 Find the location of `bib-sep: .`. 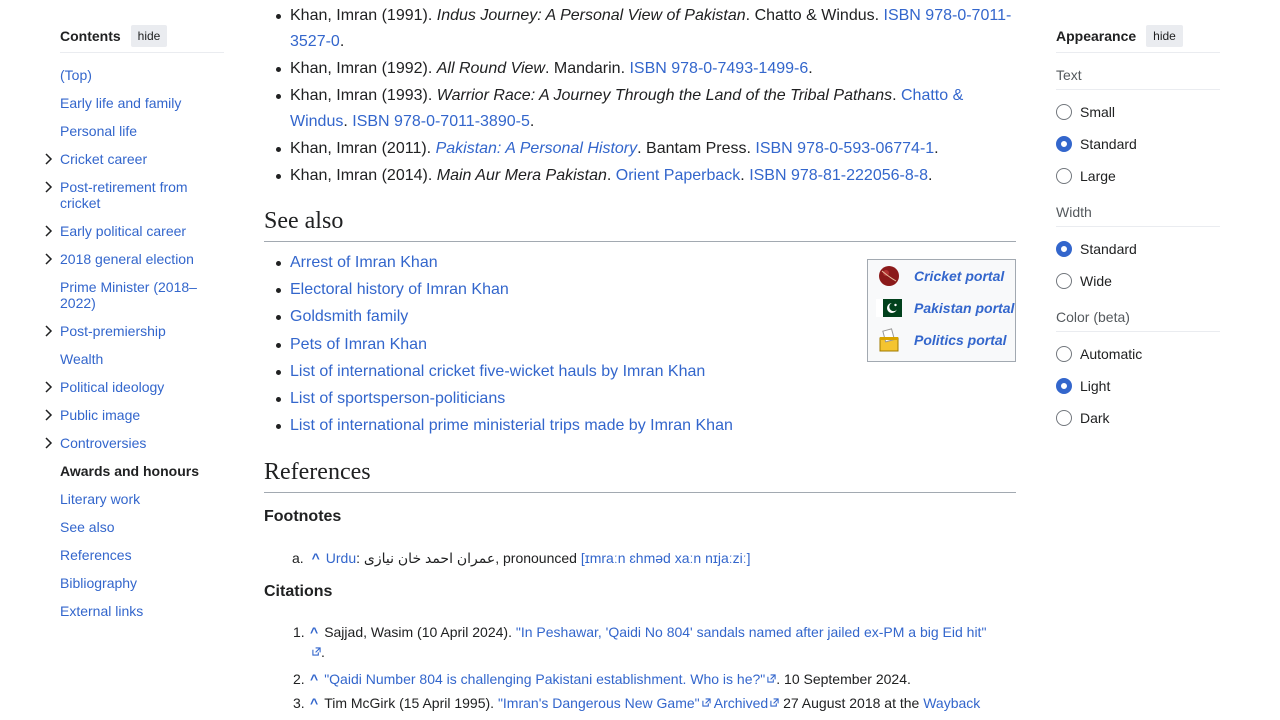

bib-sep: . is located at coordinates (348, 121).